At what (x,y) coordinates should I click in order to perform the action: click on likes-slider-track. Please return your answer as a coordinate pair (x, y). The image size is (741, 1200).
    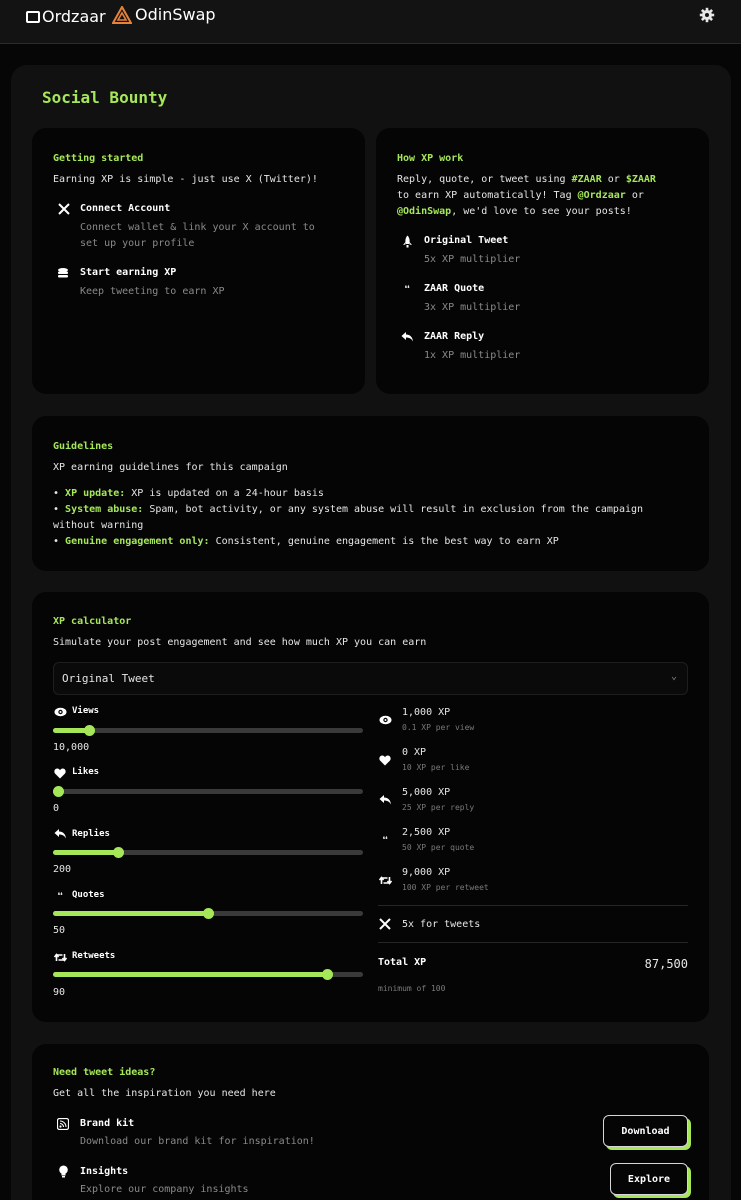
    Looking at the image, I should click on (207, 791).